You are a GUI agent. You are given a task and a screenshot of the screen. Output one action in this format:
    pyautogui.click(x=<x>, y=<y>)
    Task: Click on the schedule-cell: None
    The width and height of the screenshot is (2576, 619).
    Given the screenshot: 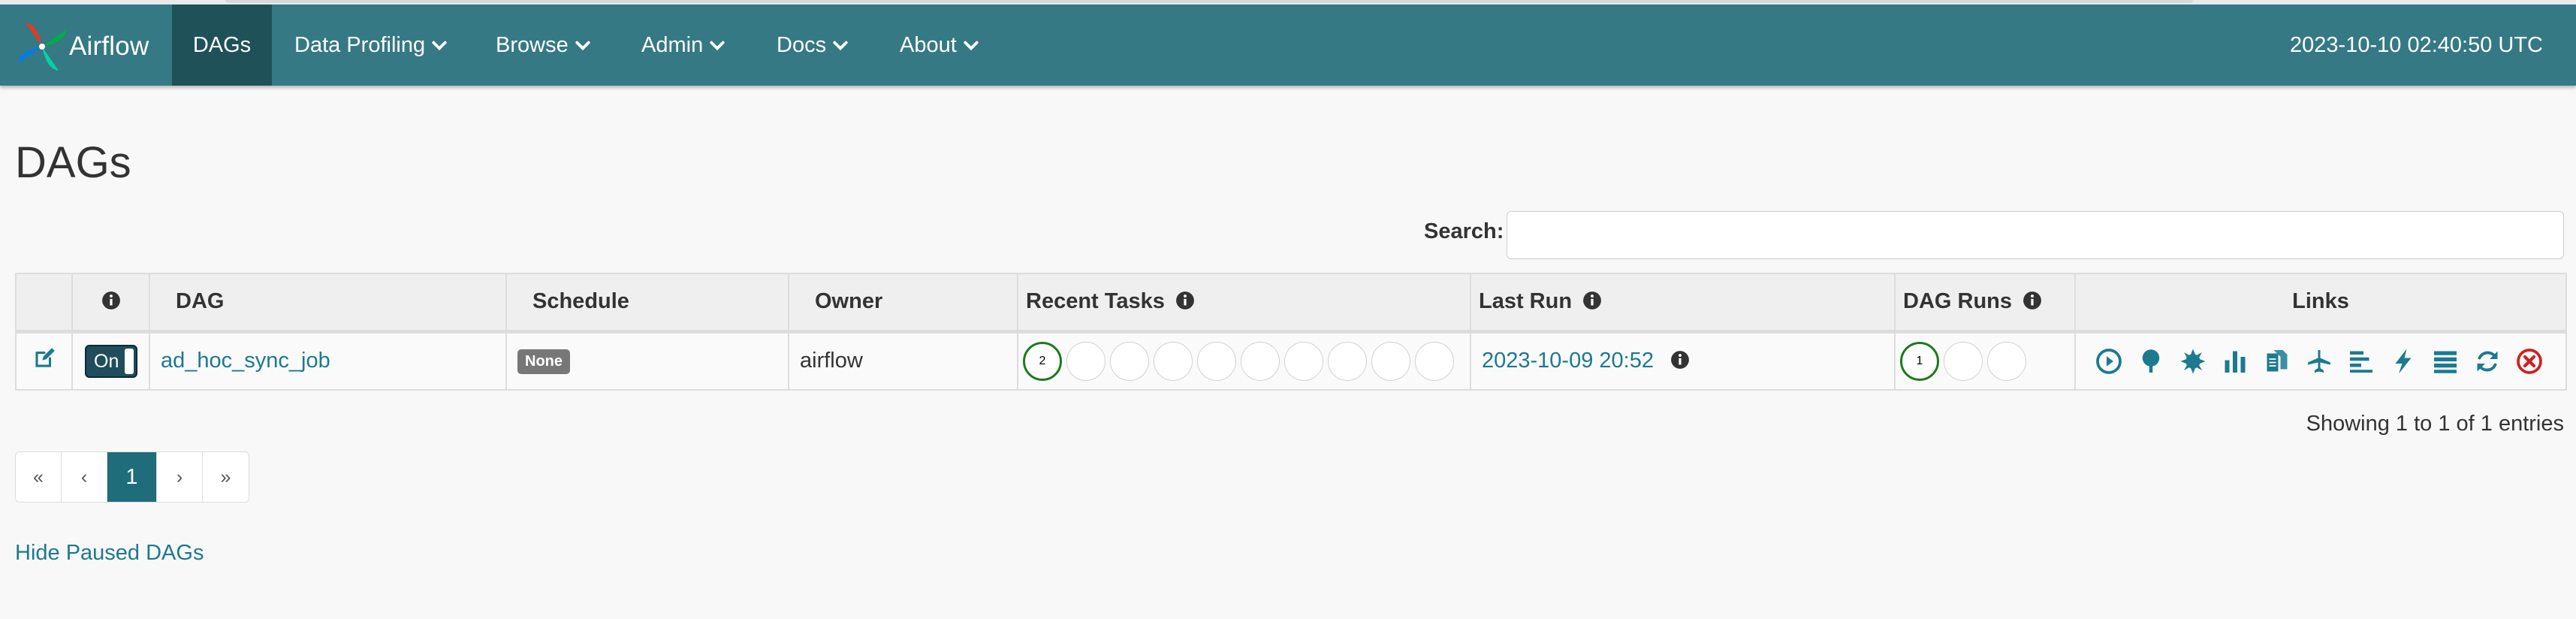 What is the action you would take?
    pyautogui.click(x=647, y=361)
    